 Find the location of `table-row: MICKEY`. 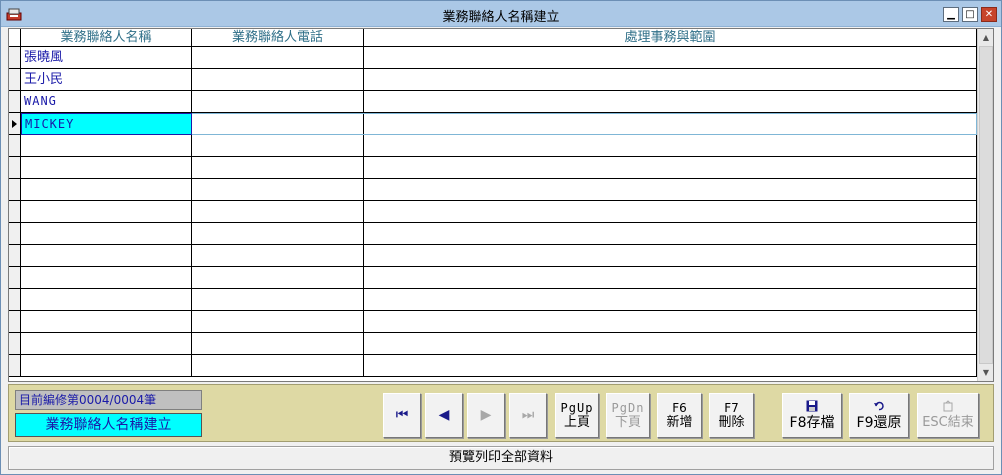

table-row: MICKEY is located at coordinates (493, 124).